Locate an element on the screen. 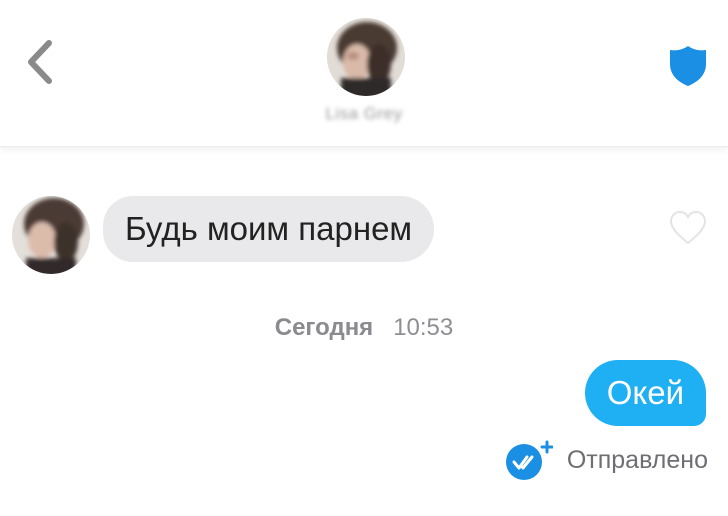 Image resolution: width=728 pixels, height=516 pixels. delivery-status: Отправлено is located at coordinates (606, 460).